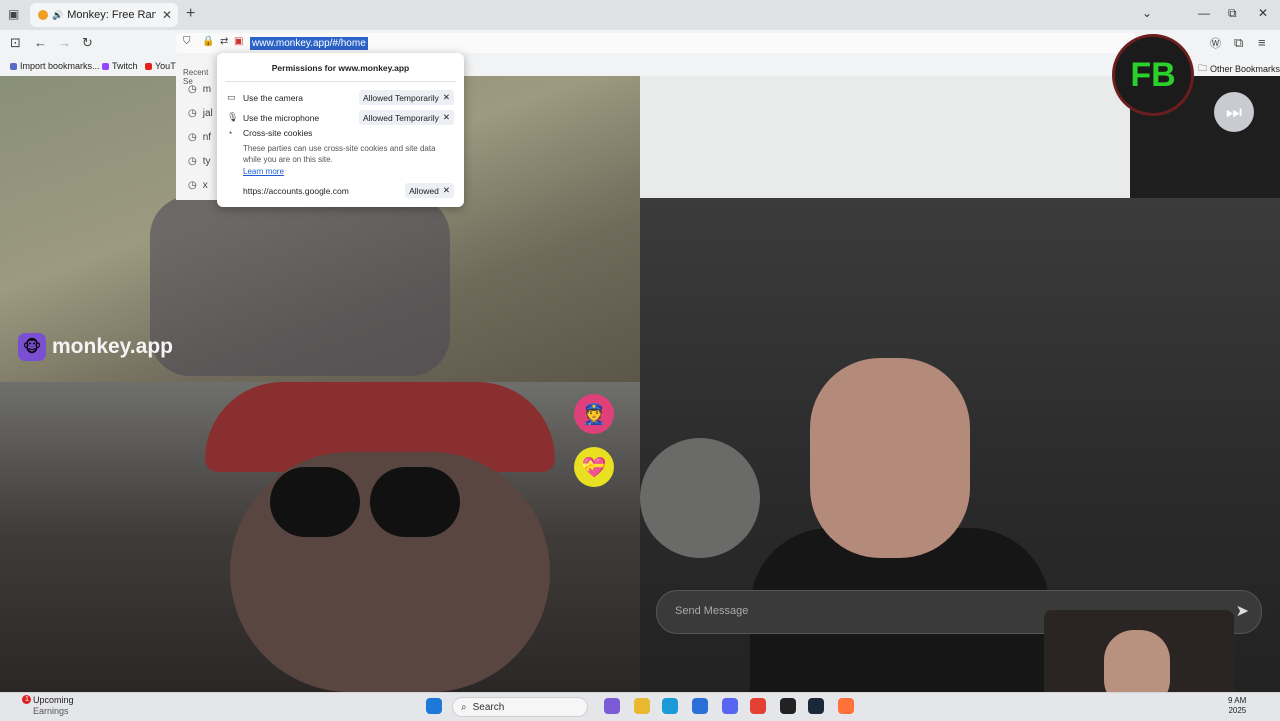 The width and height of the screenshot is (1280, 721). Describe the element at coordinates (1242, 611) in the screenshot. I see `send-icon: ➤` at that location.